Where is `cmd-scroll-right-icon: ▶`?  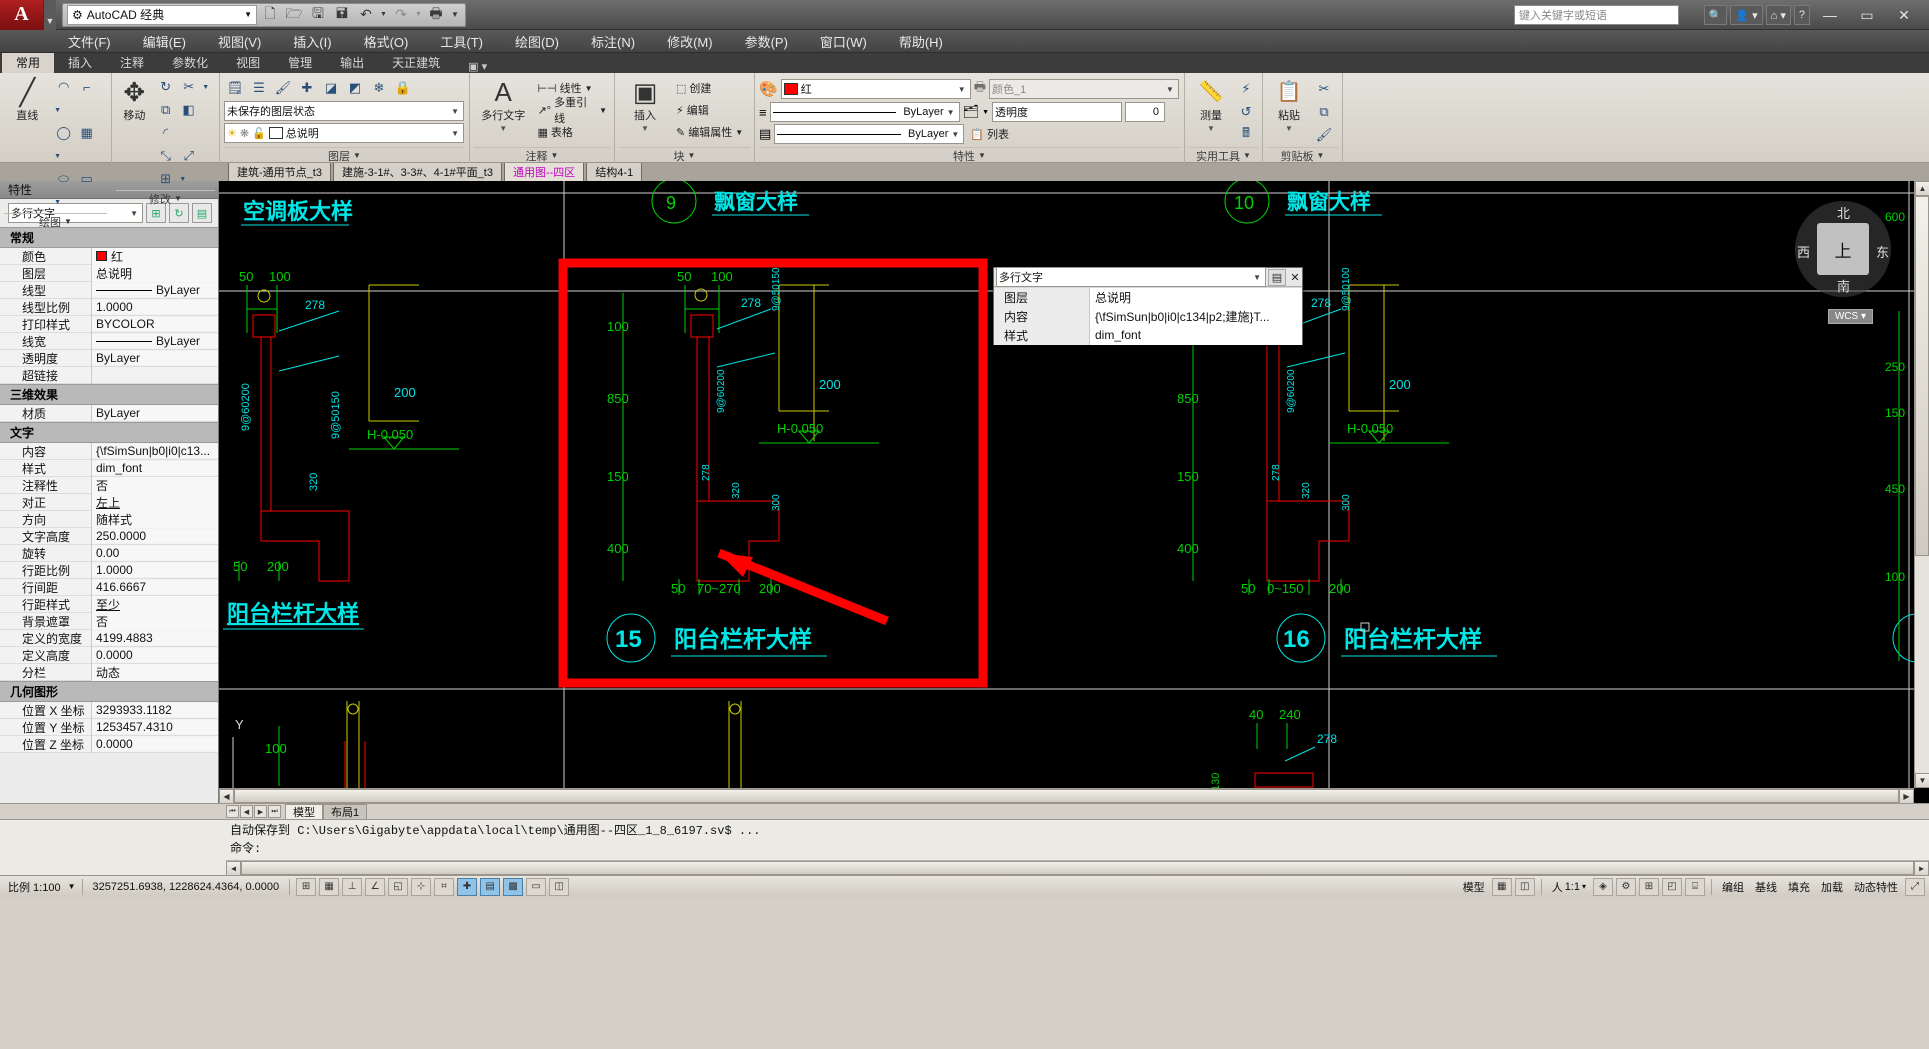 cmd-scroll-right-icon: ▶ is located at coordinates (1921, 868).